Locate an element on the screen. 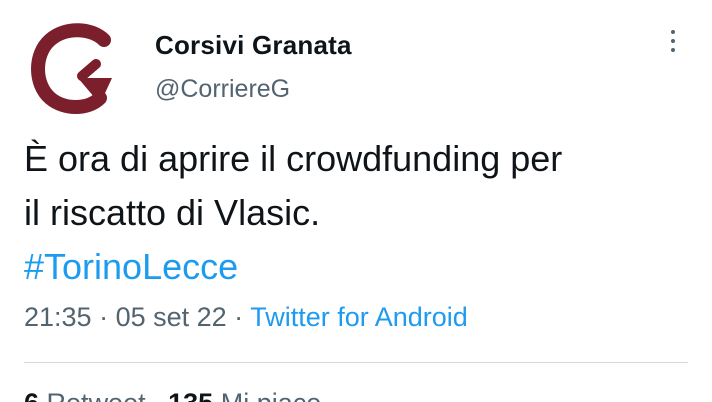  more-options-icon is located at coordinates (673, 45).